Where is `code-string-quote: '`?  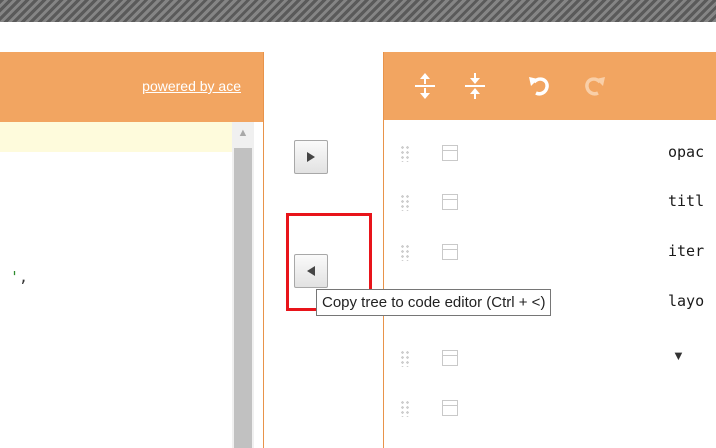
code-string-quote: ' is located at coordinates (15, 277).